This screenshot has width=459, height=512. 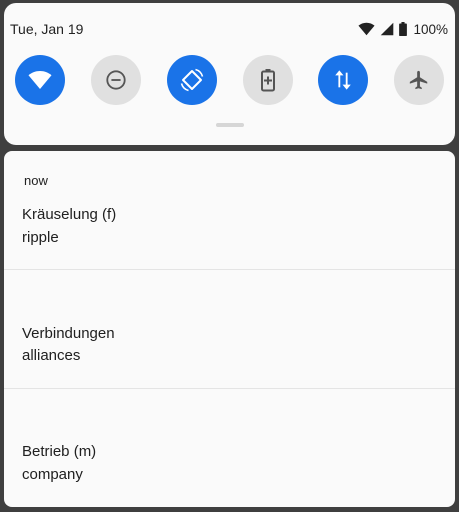 I want to click on battery-icon, so click(x=403, y=29).